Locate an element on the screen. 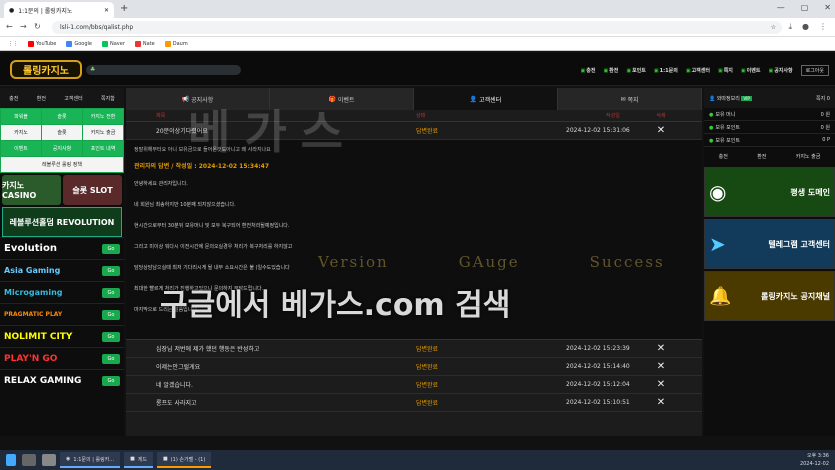  menu-support: ▣고객센터 is located at coordinates (698, 70).